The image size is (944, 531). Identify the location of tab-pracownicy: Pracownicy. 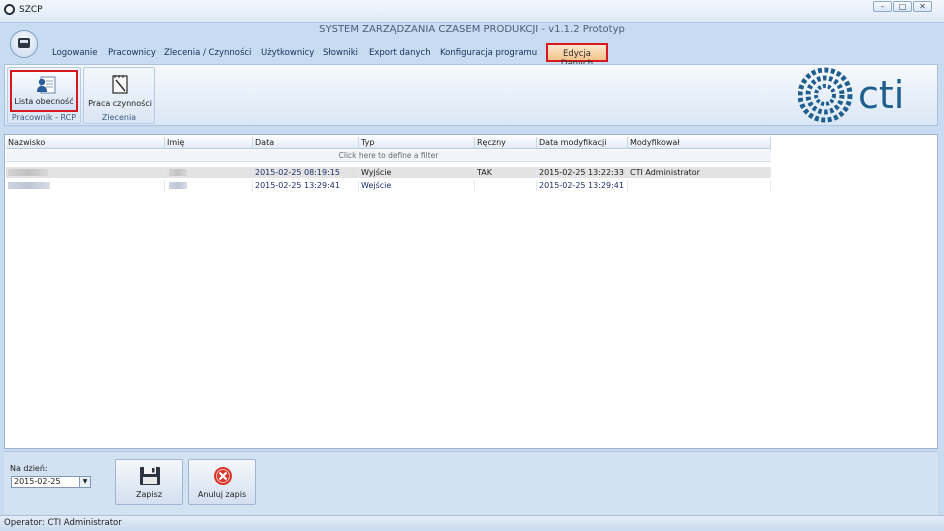
(132, 53).